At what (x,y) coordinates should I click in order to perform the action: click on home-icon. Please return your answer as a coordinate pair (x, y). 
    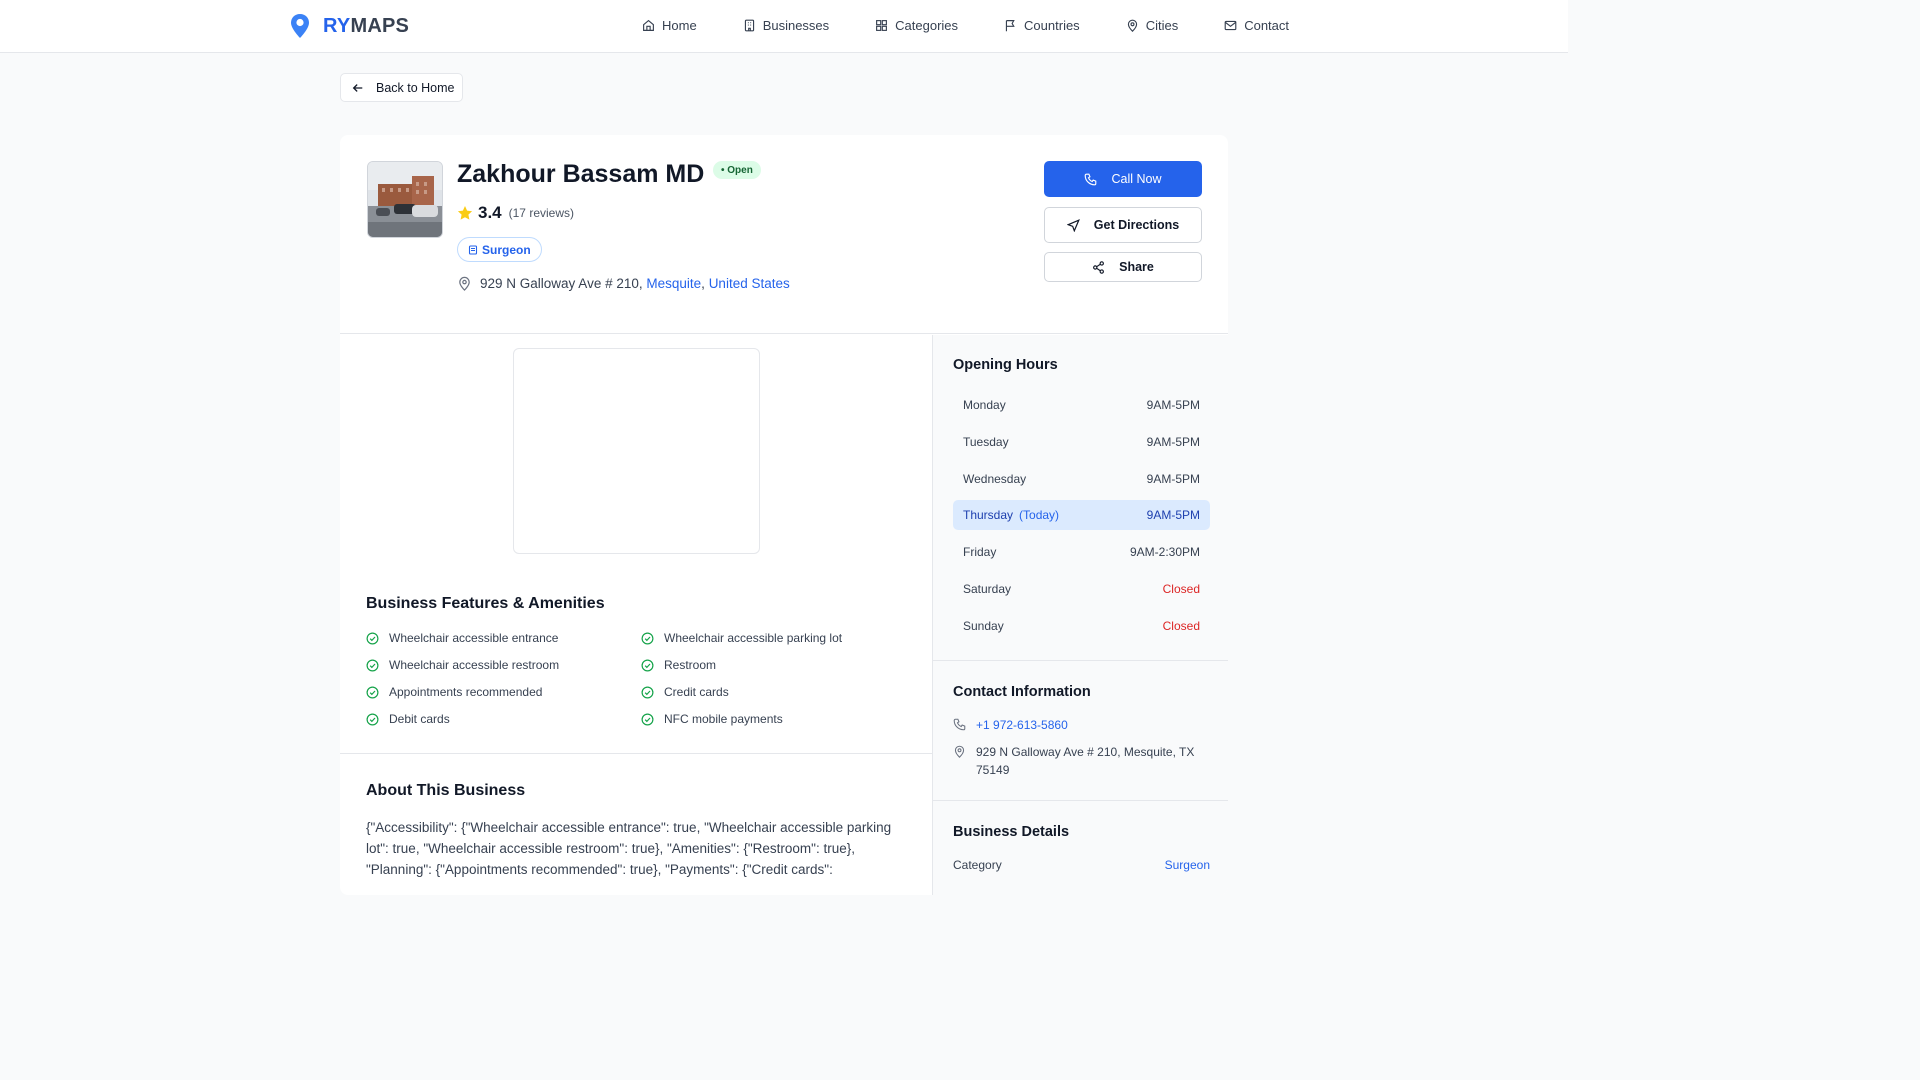
    Looking at the image, I should click on (648, 25).